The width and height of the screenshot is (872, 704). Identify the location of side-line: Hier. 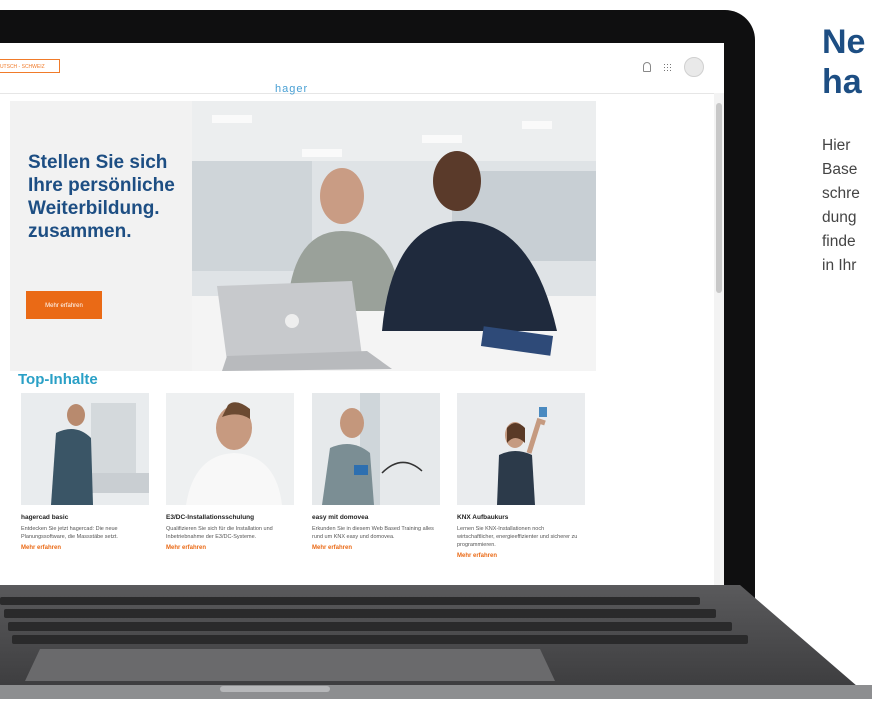
(836, 145).